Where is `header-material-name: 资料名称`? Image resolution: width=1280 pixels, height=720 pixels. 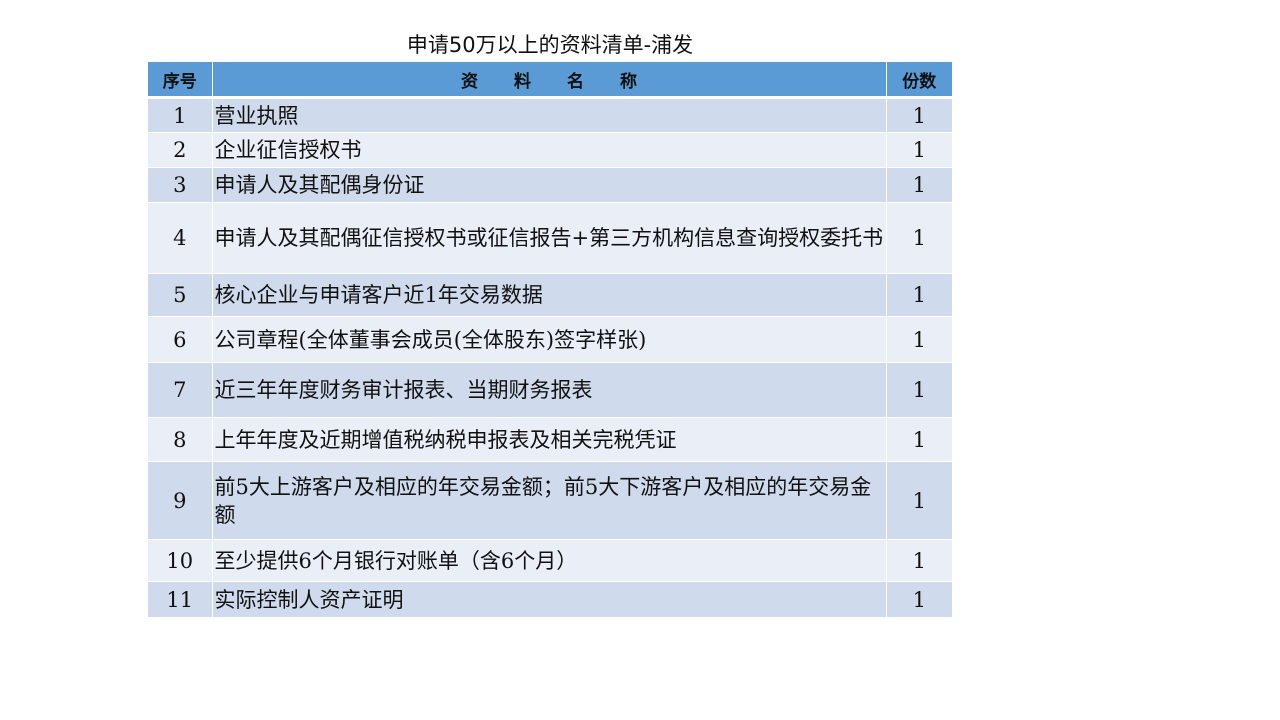 header-material-name: 资料名称 is located at coordinates (549, 80).